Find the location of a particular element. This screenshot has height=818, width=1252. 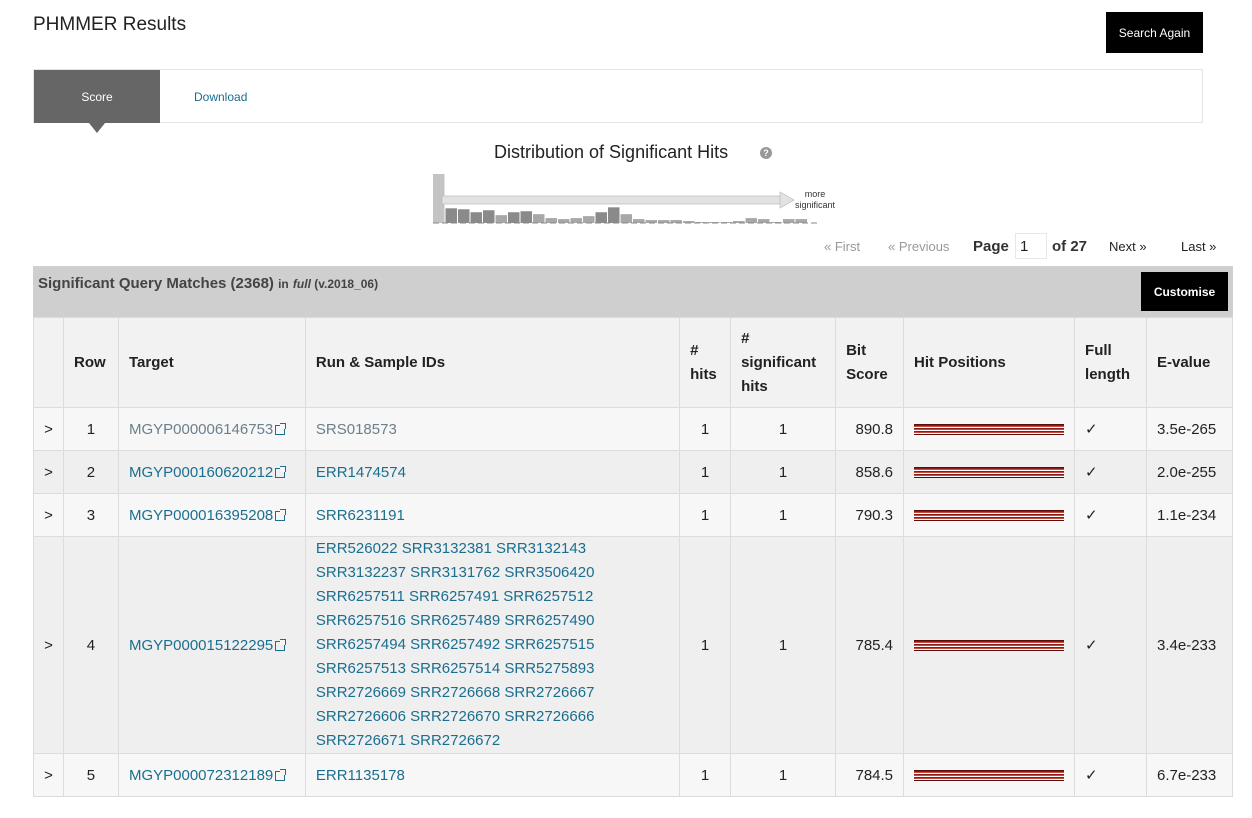

pager-page-label: Page is located at coordinates (991, 246).